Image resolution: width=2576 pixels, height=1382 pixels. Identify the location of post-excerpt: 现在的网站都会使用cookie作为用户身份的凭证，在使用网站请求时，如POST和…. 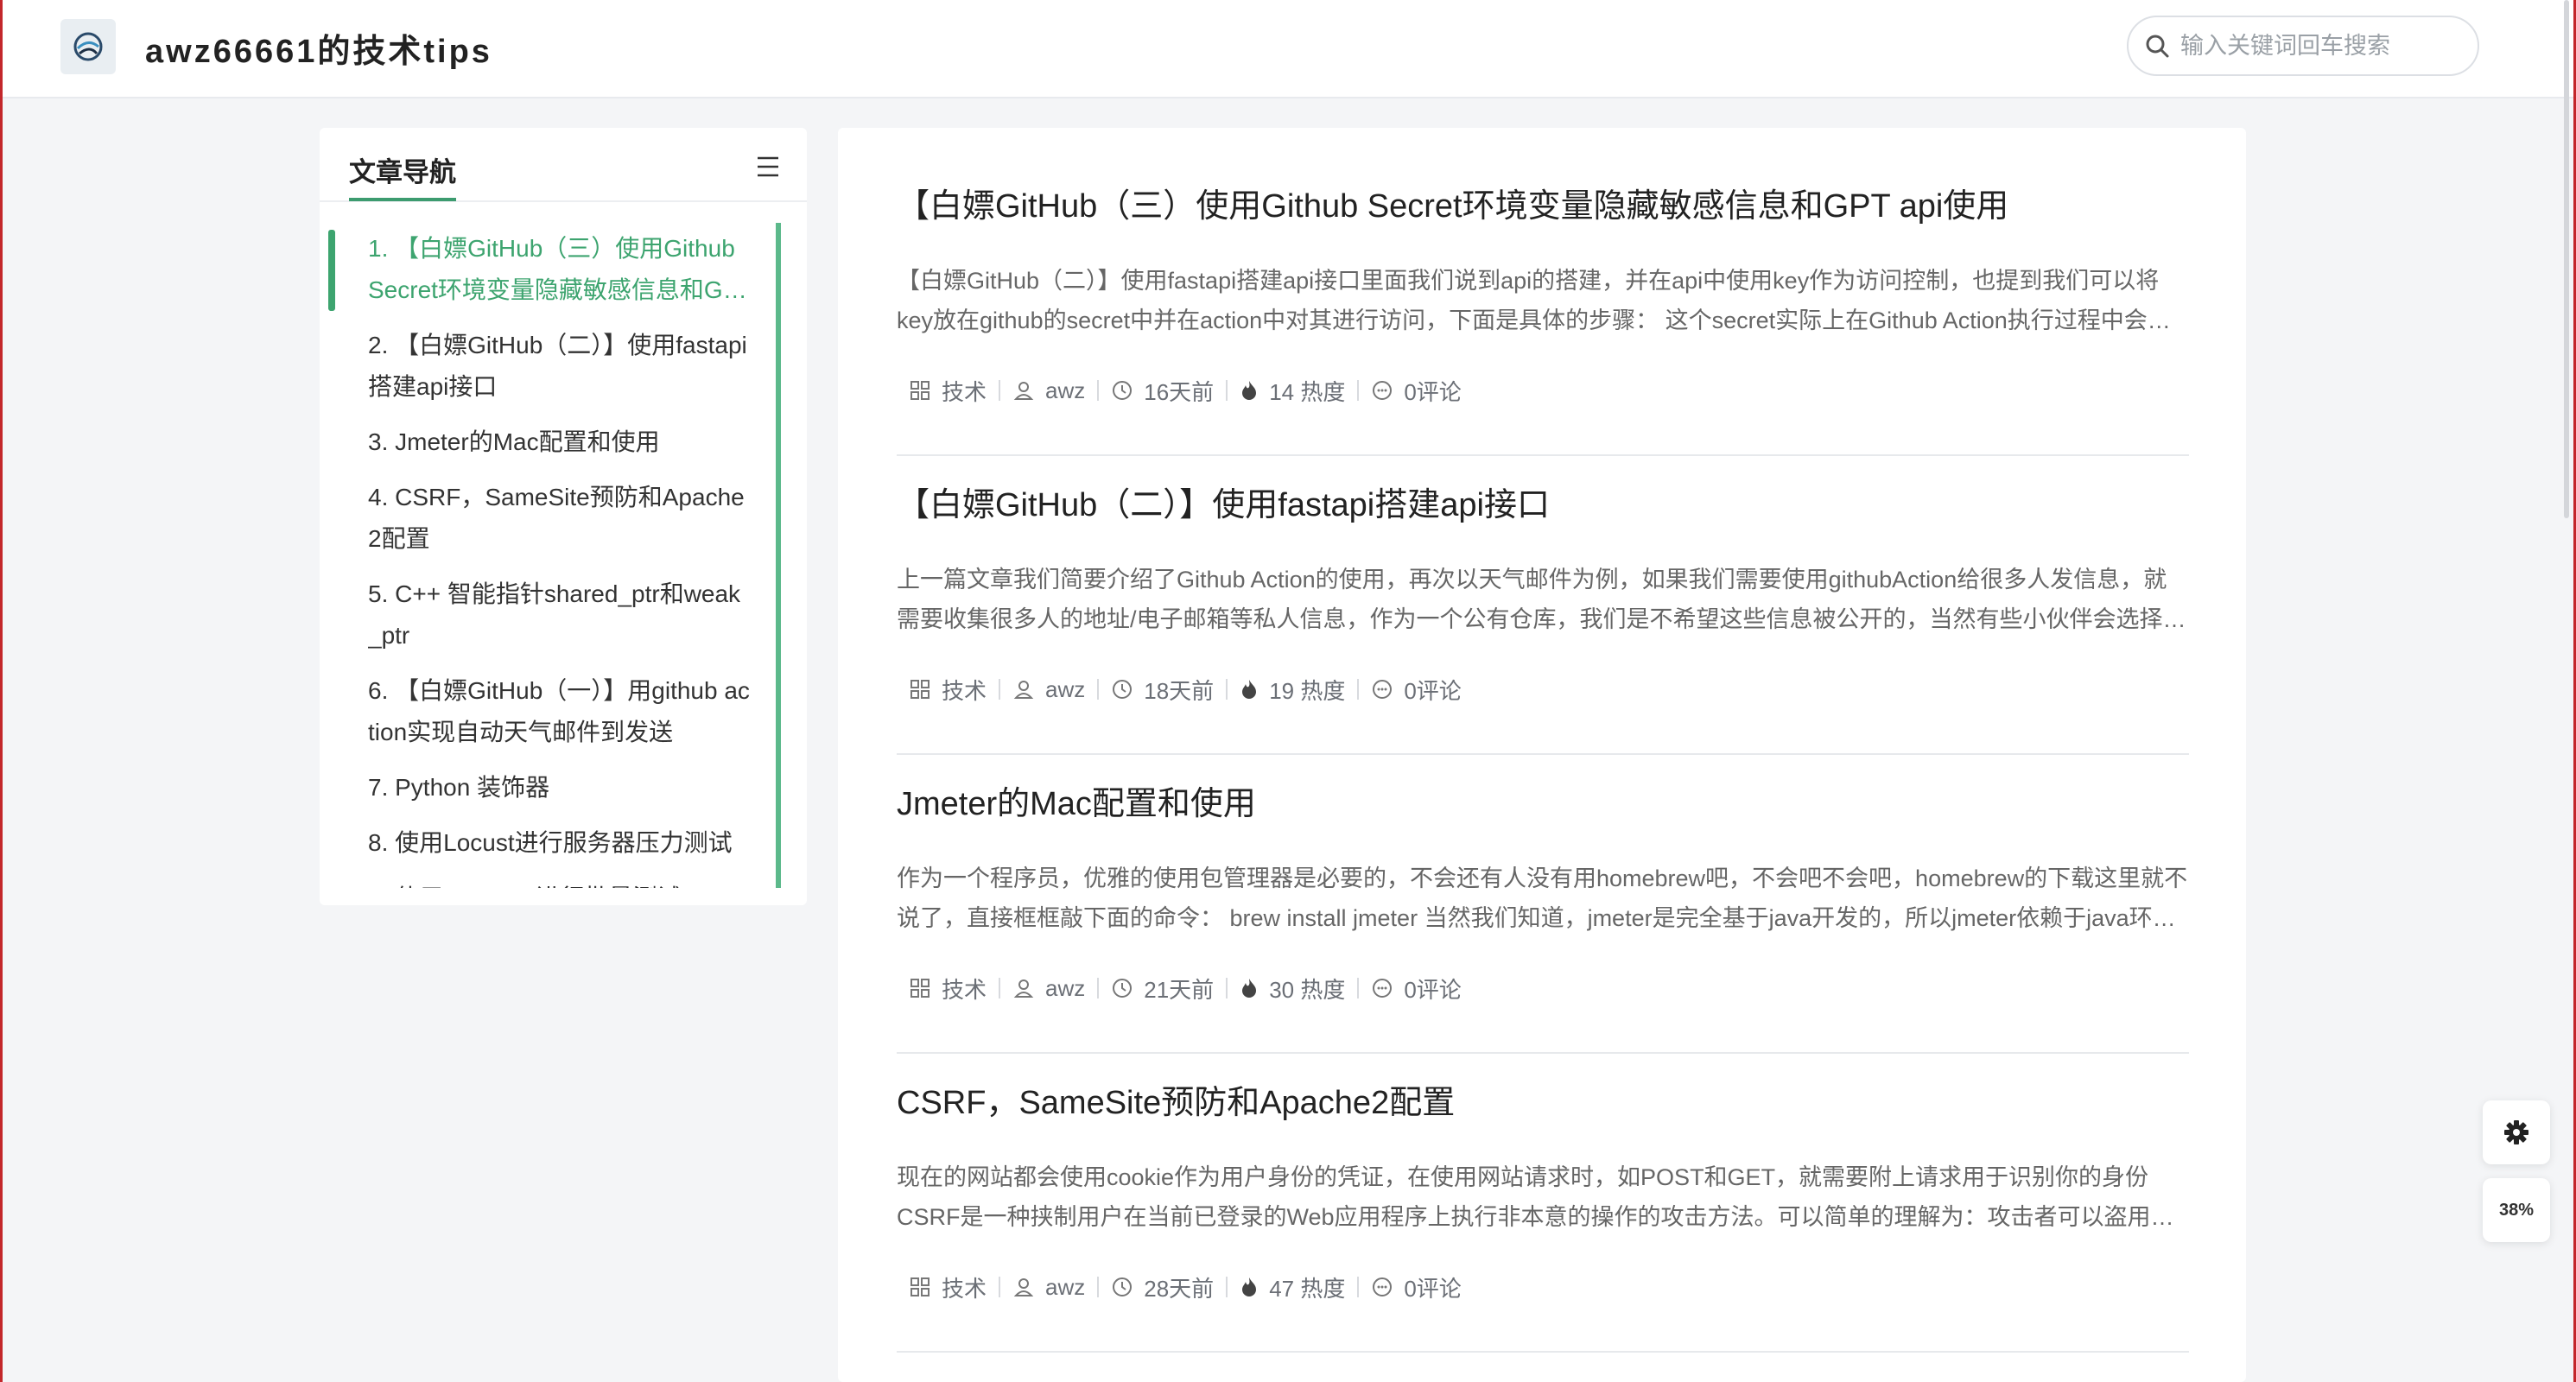
(1535, 1197).